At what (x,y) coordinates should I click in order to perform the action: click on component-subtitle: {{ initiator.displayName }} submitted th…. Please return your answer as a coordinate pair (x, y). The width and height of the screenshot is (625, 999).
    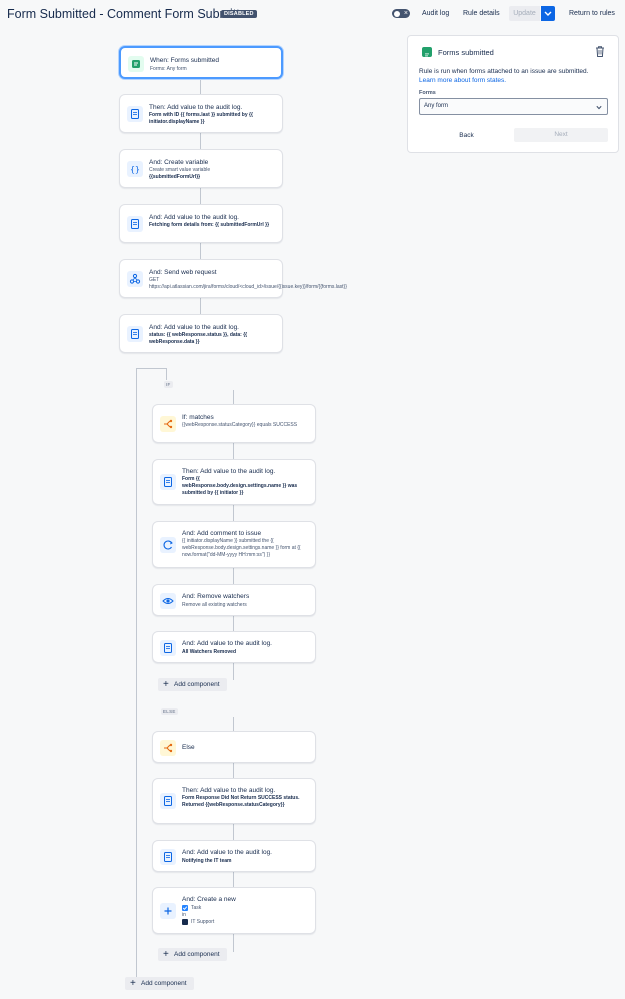
    Looking at the image, I should click on (241, 548).